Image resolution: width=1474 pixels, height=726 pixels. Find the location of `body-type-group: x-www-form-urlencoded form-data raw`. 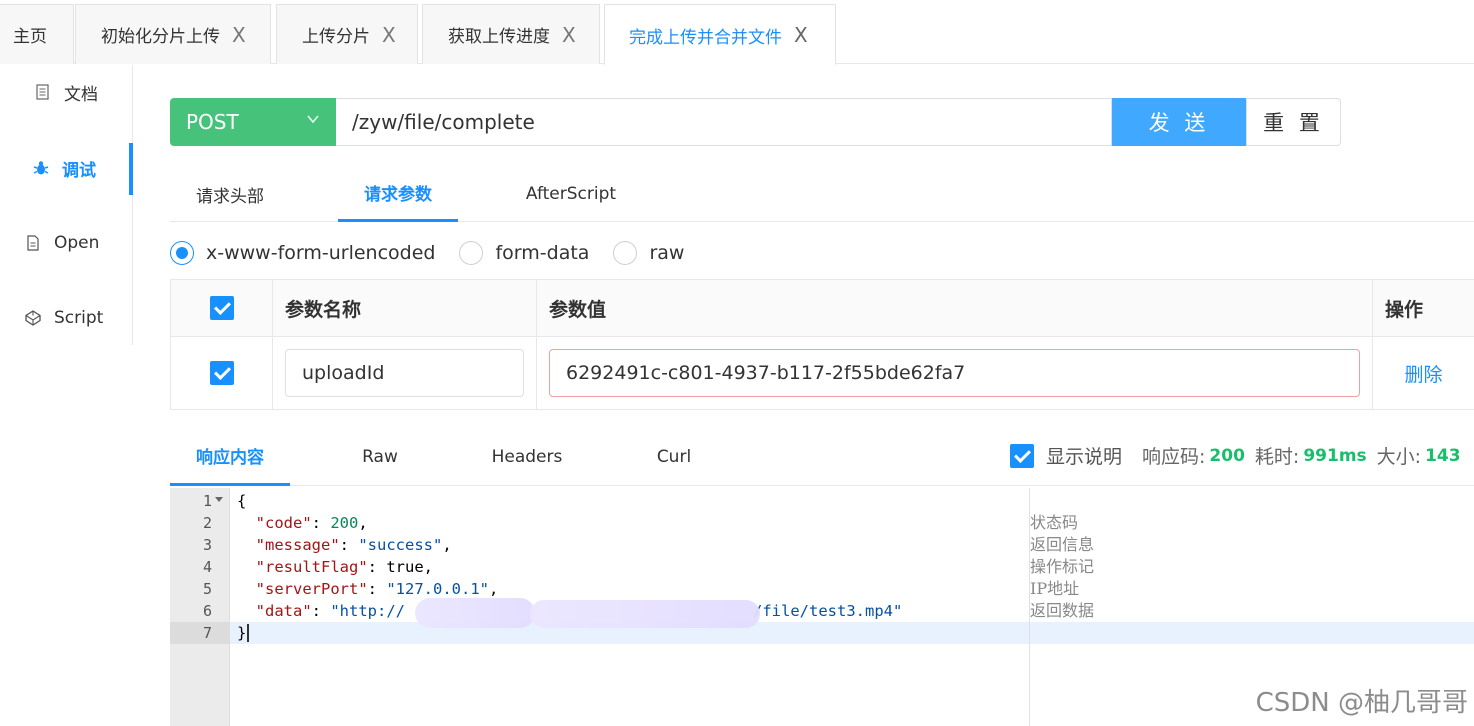

body-type-group: x-www-form-urlencoded form-data raw is located at coordinates (439, 253).